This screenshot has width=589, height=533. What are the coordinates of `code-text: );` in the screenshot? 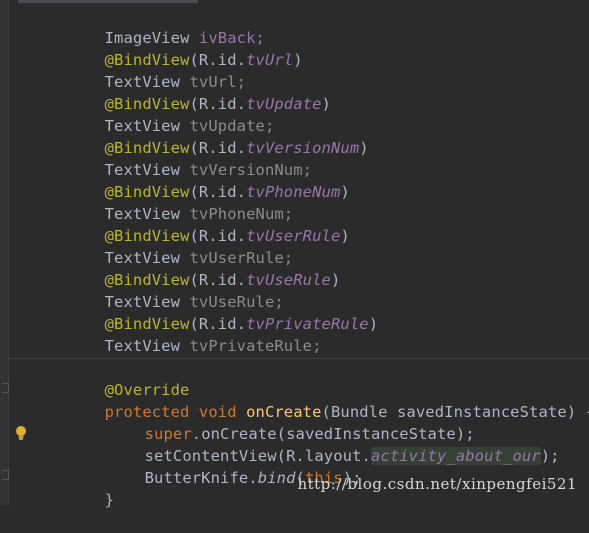 It's located at (550, 456).